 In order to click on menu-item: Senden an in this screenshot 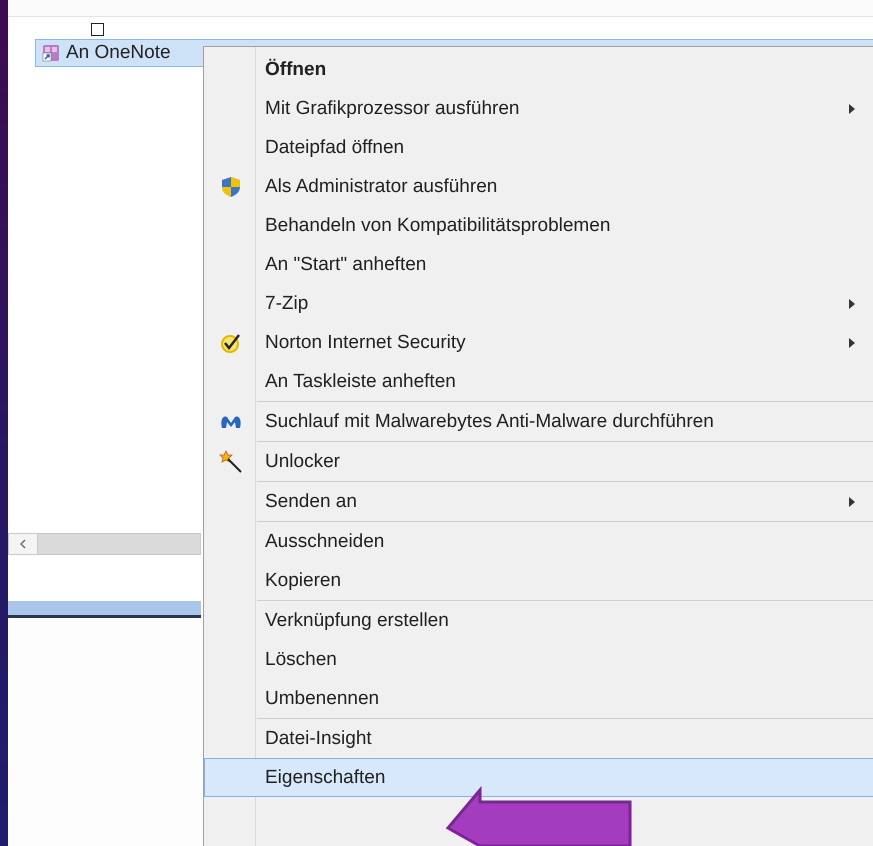, I will do `click(538, 501)`.